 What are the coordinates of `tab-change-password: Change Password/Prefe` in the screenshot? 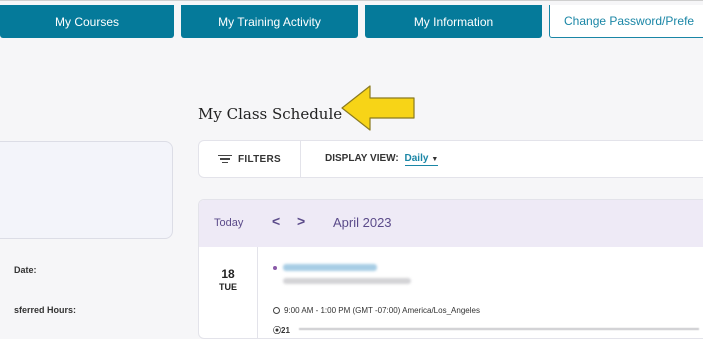 It's located at (626, 21).